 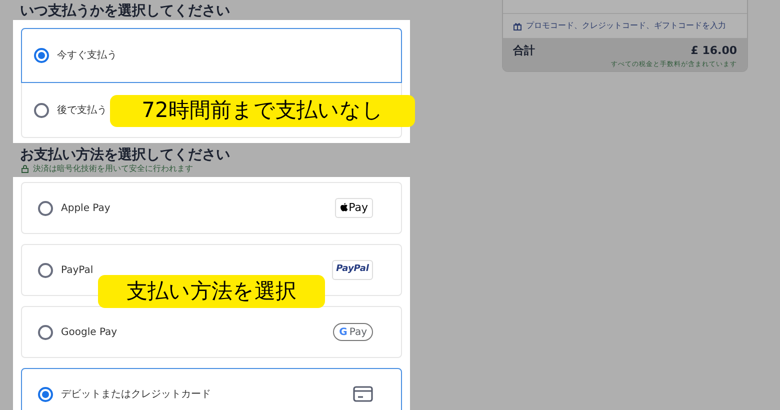 I want to click on lock-icon, so click(x=25, y=169).